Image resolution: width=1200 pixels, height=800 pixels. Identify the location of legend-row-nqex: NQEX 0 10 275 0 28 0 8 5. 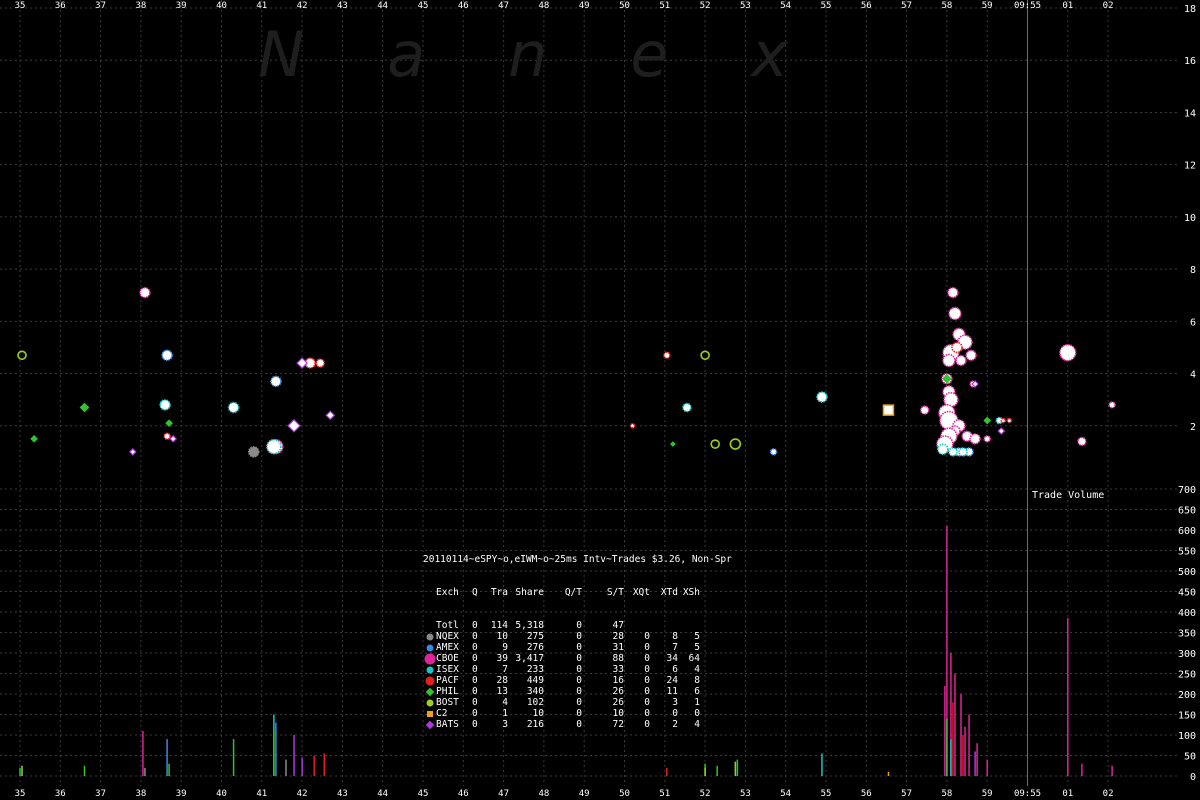
(577, 636).